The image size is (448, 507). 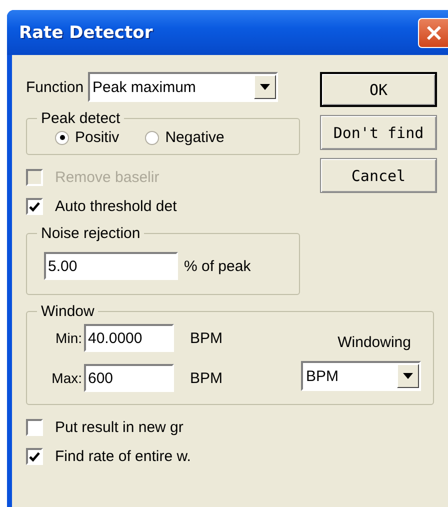 What do you see at coordinates (374, 342) in the screenshot?
I see `windowing-label: Windowing` at bounding box center [374, 342].